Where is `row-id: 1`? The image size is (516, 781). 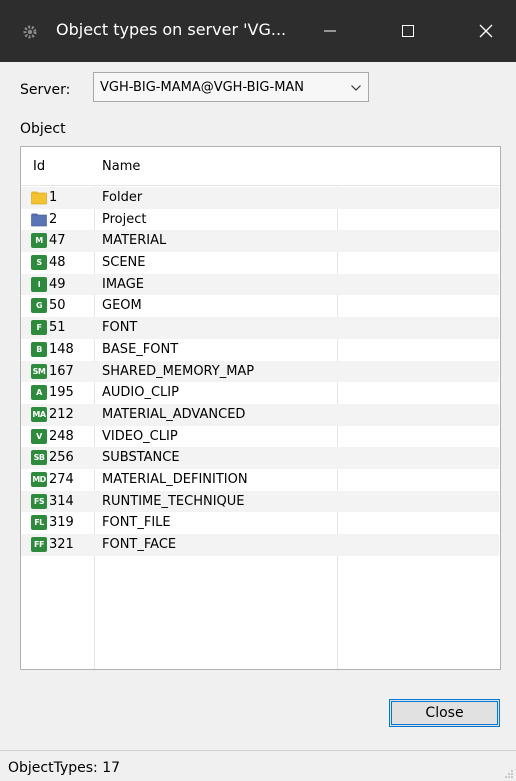 row-id: 1 is located at coordinates (53, 197).